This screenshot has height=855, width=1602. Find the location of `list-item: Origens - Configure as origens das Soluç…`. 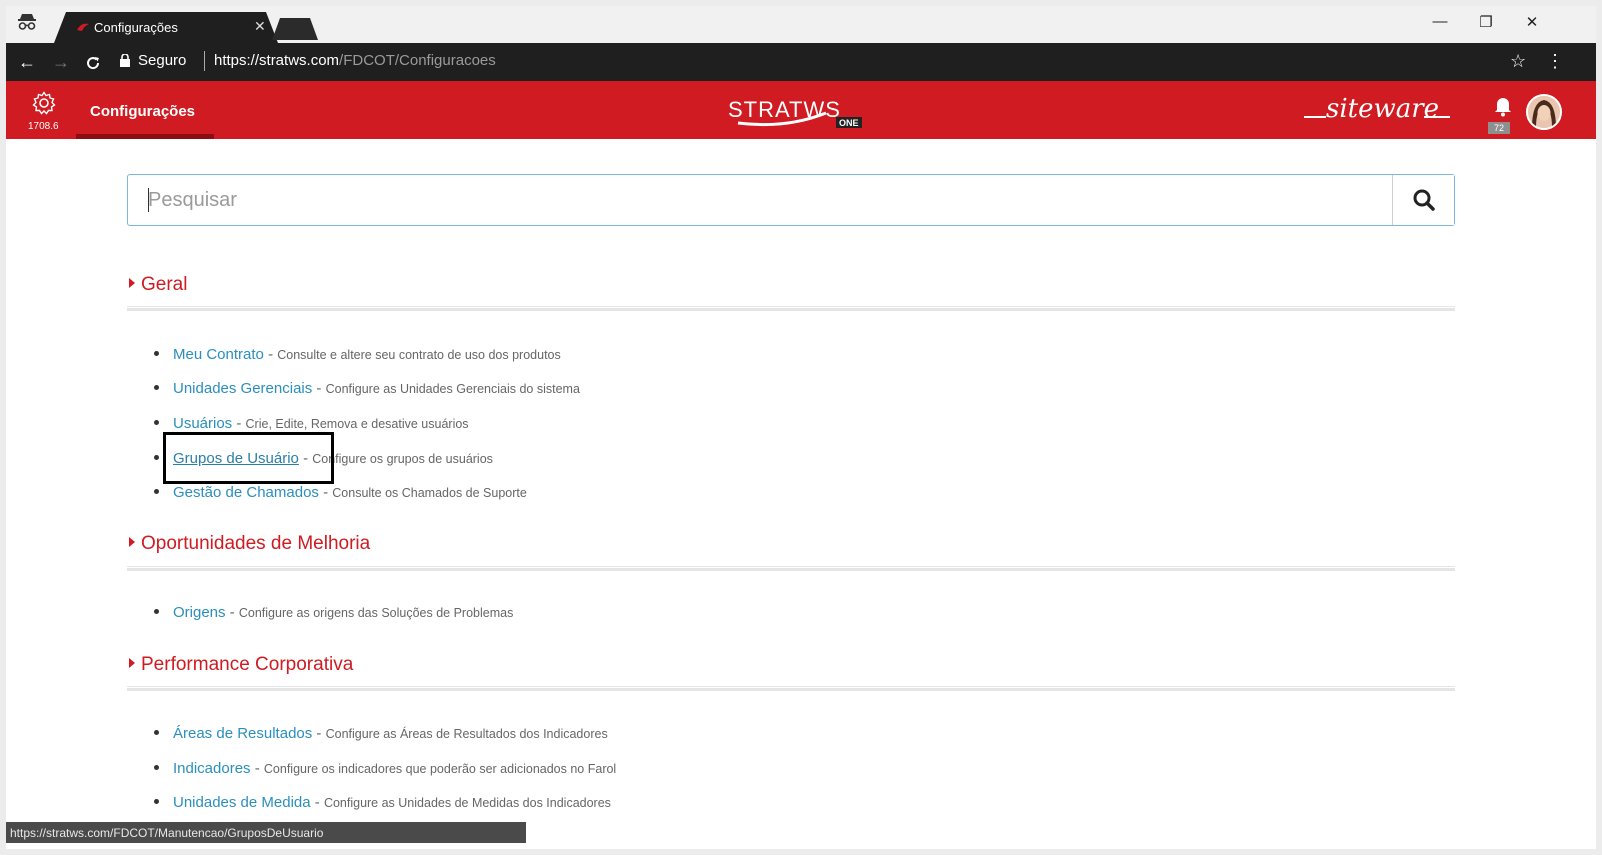

list-item: Origens - Configure as origens das Soluç… is located at coordinates (333, 612).